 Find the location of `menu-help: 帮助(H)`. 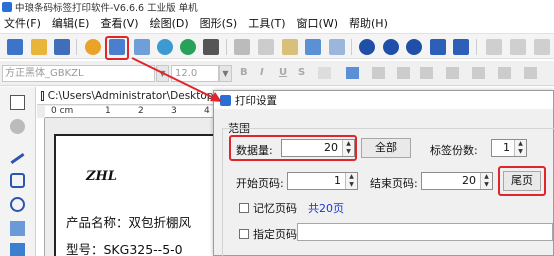

menu-help: 帮助(H) is located at coordinates (368, 23).